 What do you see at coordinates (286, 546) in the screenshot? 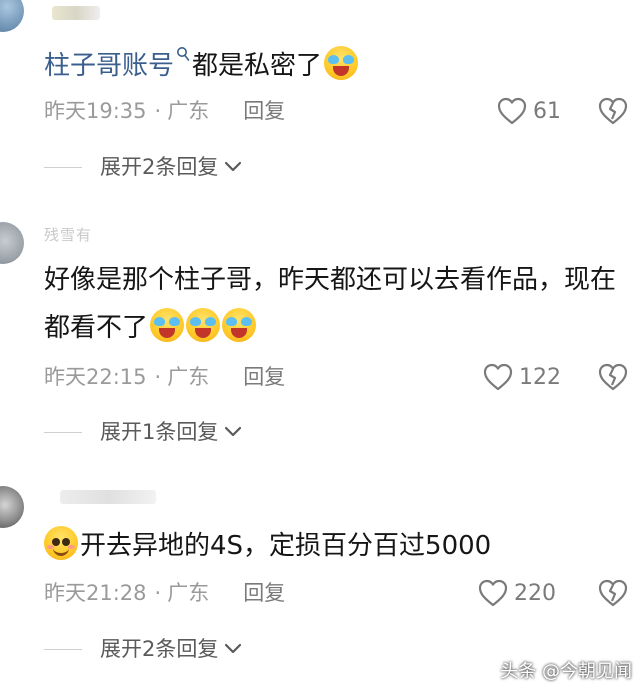
I see `comment-body: 开去异地的4S，定损百分百过5000` at bounding box center [286, 546].